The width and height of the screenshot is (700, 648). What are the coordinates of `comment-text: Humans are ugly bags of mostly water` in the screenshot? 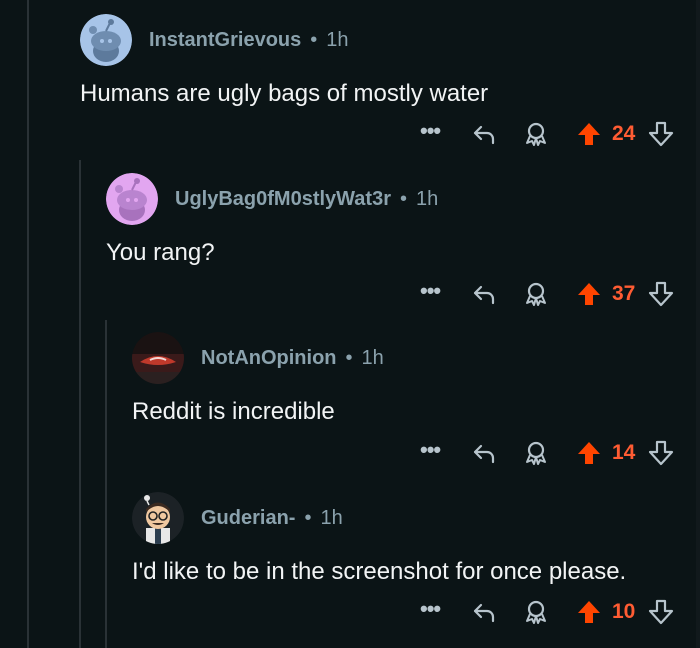 It's located at (284, 93).